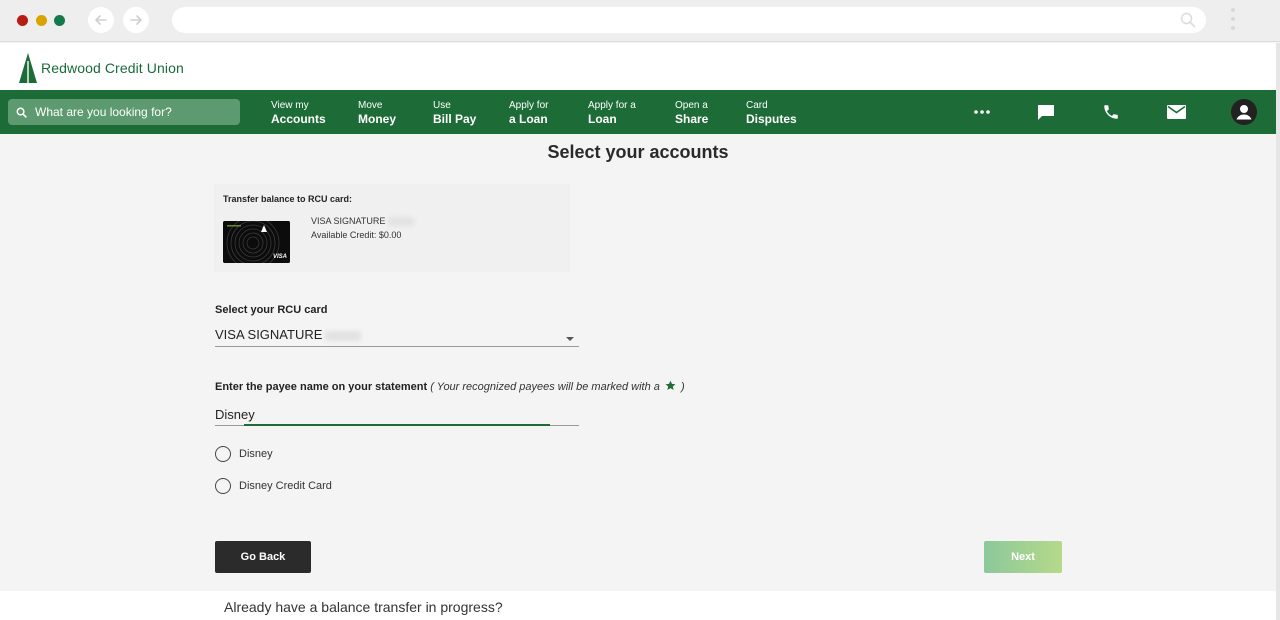 This screenshot has width=1280, height=620. Describe the element at coordinates (455, 119) in the screenshot. I see `nav-bill-pay-label: Bill Pay` at that location.